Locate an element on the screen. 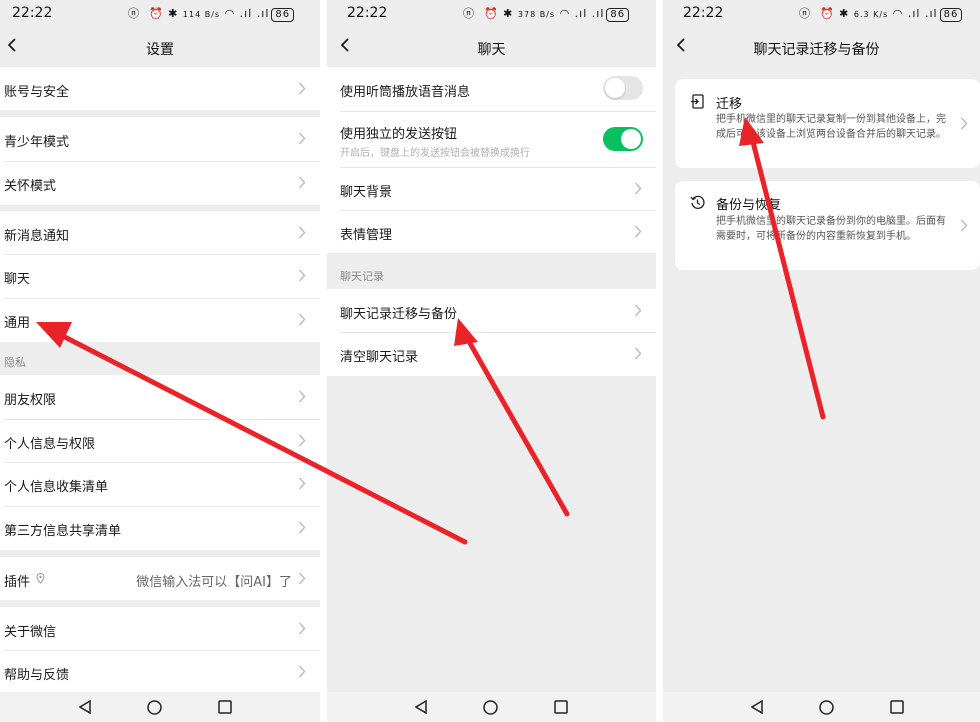  status-icons: ⓝ ⏰ ✱ 6.3 K/s ◠ .ıl .ıl 86 is located at coordinates (881, 13).